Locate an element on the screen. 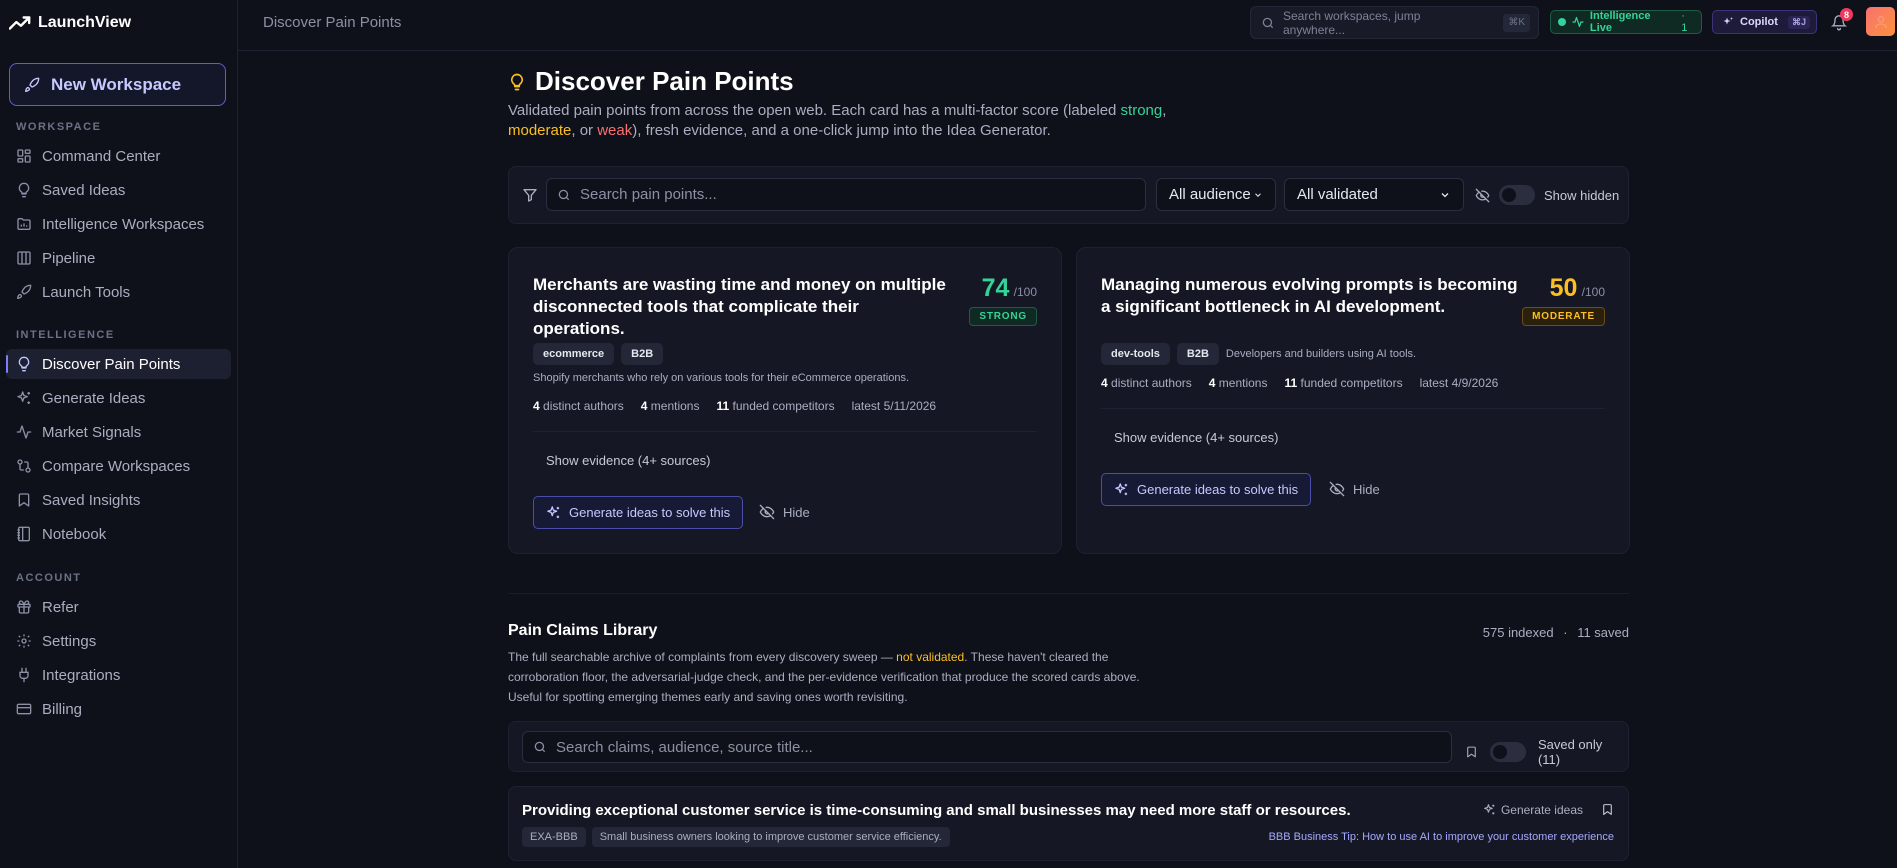 The width and height of the screenshot is (1897, 868). intelligence-live-badge: Intelligence Live · 1 is located at coordinates (1626, 22).